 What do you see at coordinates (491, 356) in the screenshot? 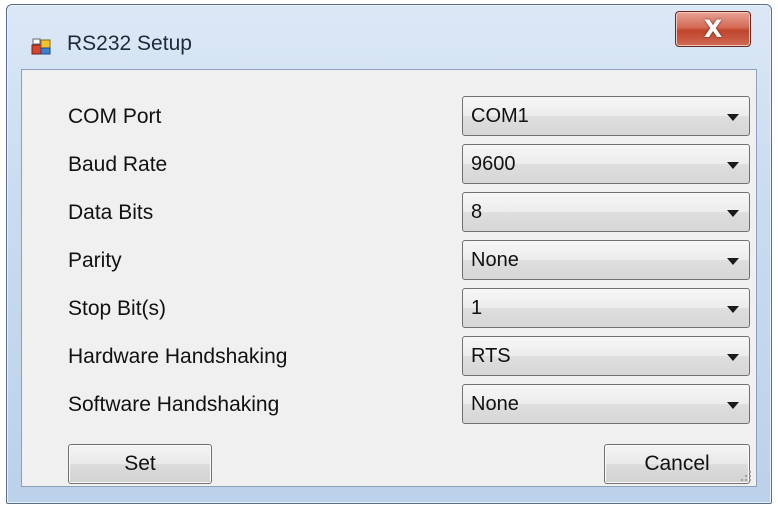
I see `hardware-handshaking-value: RTS` at bounding box center [491, 356].